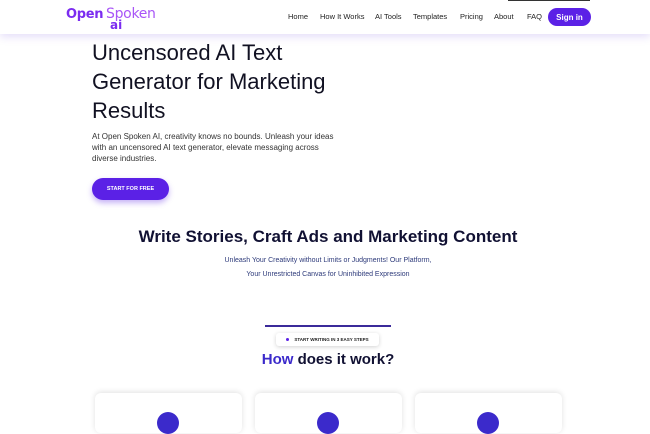  Describe the element at coordinates (328, 326) in the screenshot. I see `steps-divider` at that location.